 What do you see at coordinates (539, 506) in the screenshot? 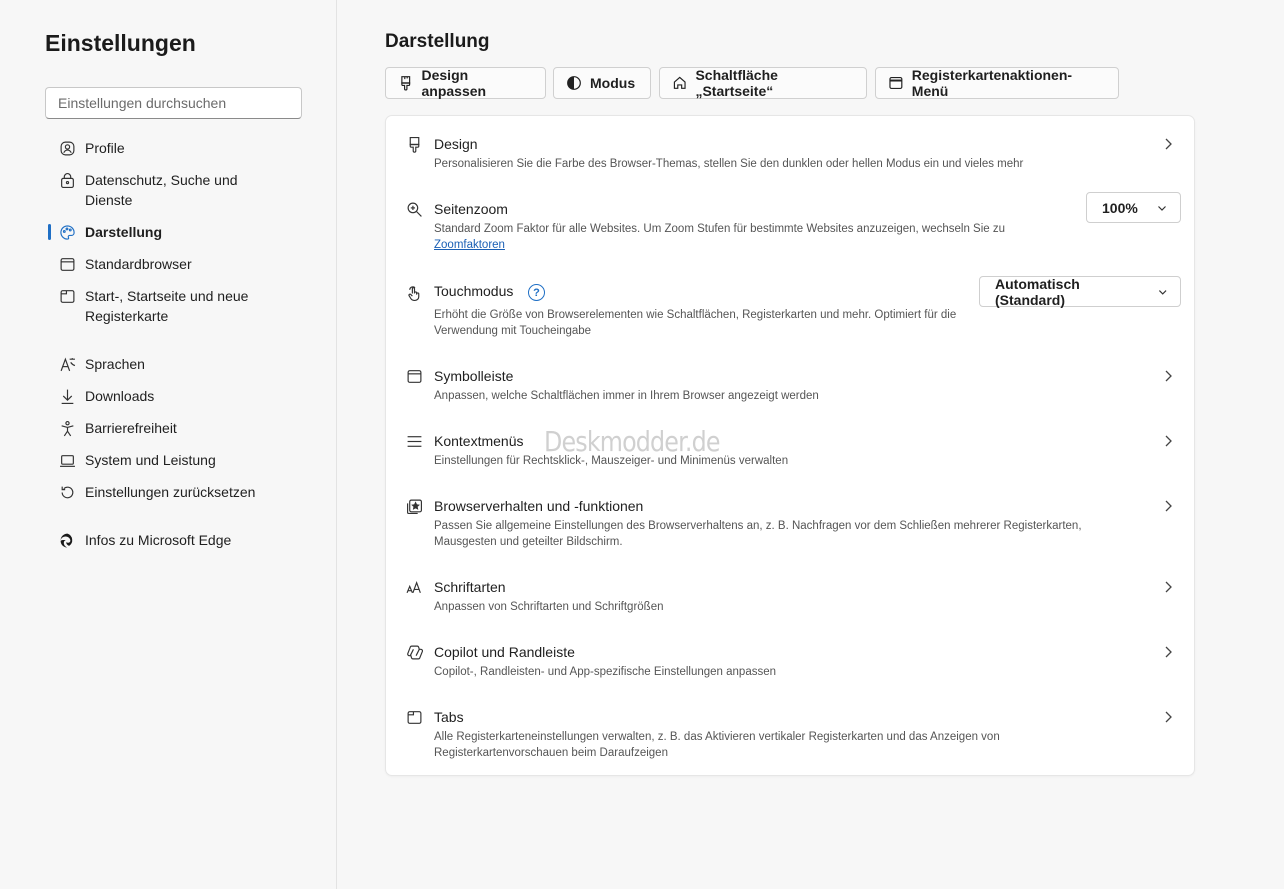
I see `row-title: Browserverhalten und -funktionen` at bounding box center [539, 506].